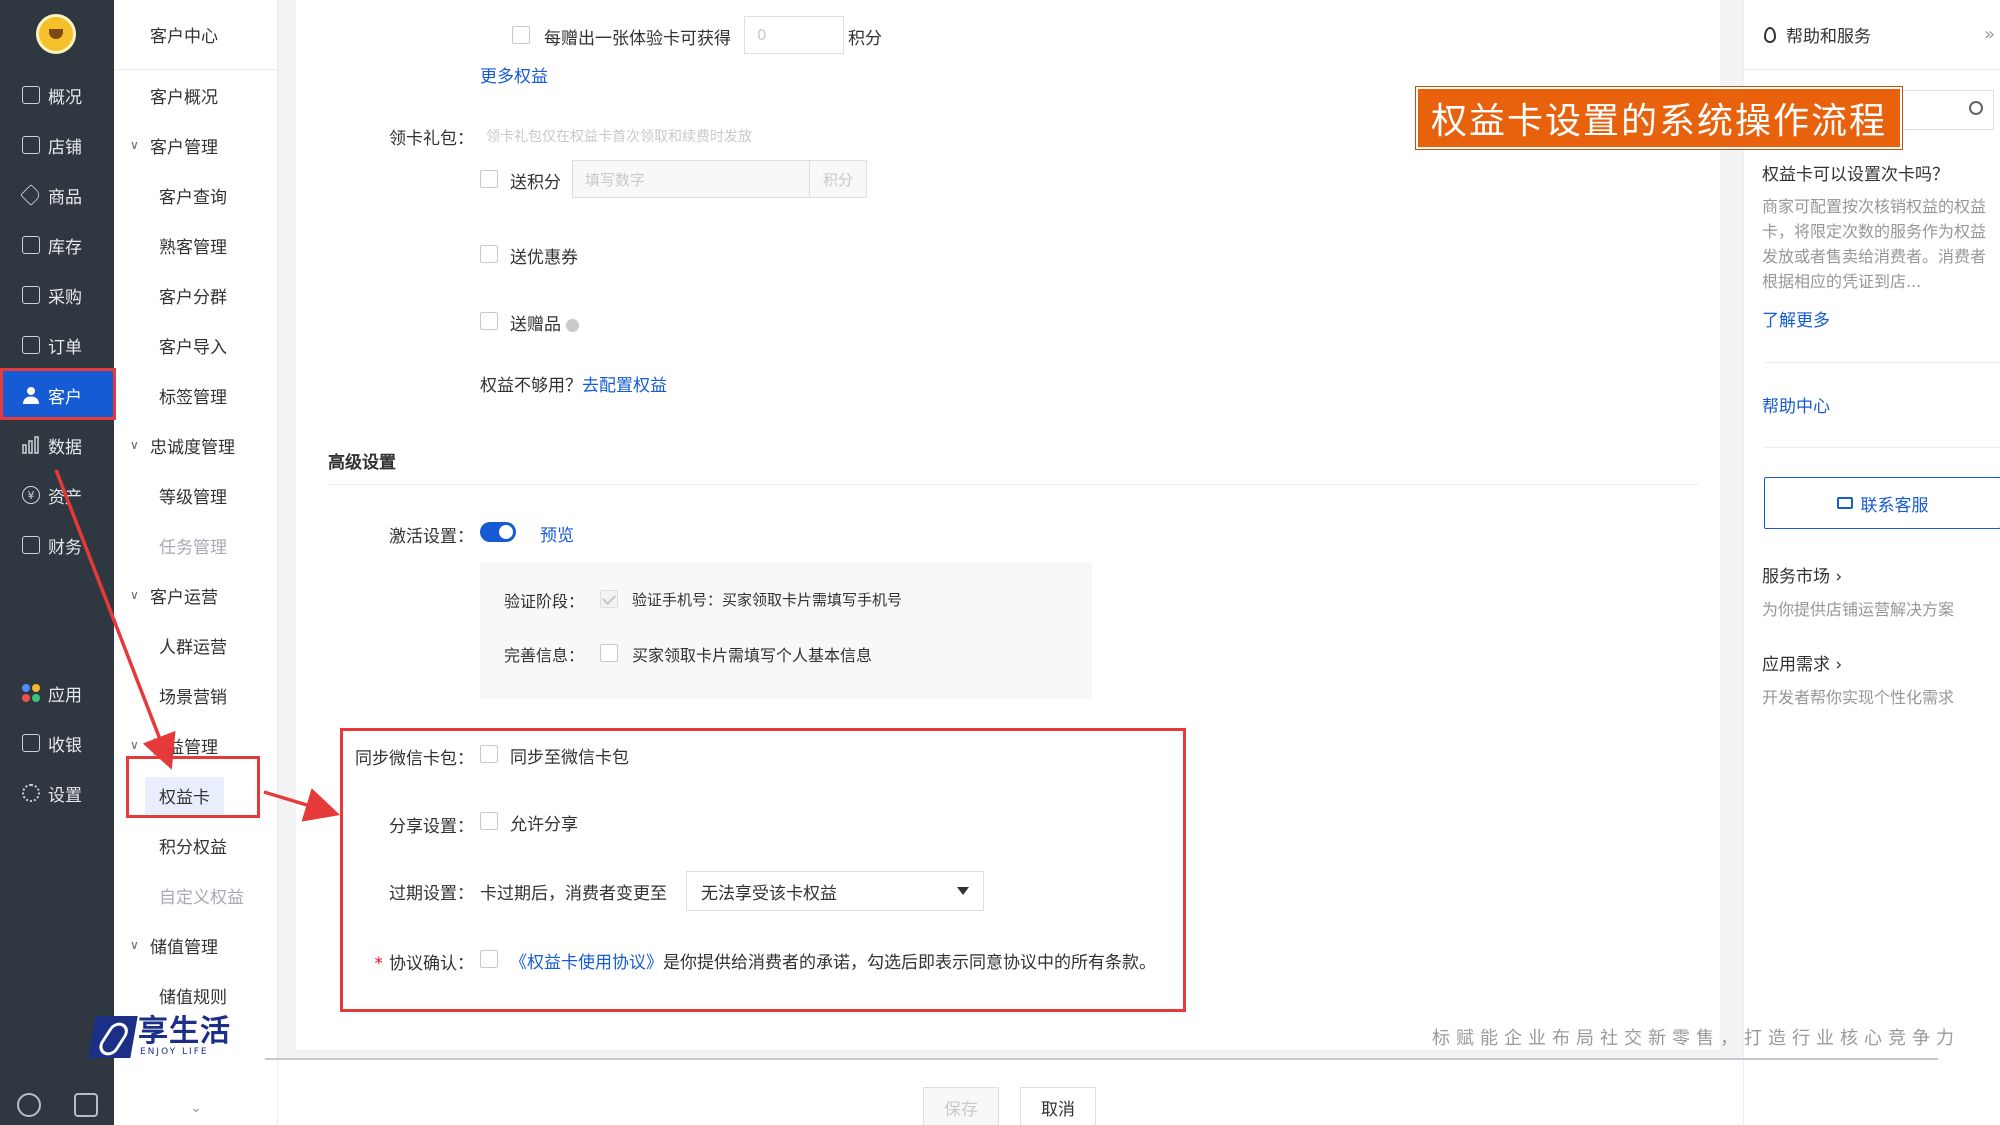 The height and width of the screenshot is (1125, 2000). I want to click on brand-watermark: 享生活 ENJOY LIFE, so click(159, 1036).